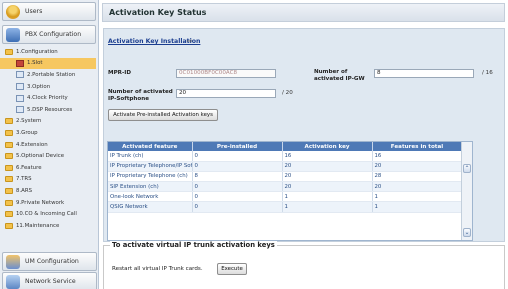  I want to click on tree-item: 3.Group, so click(49, 133).